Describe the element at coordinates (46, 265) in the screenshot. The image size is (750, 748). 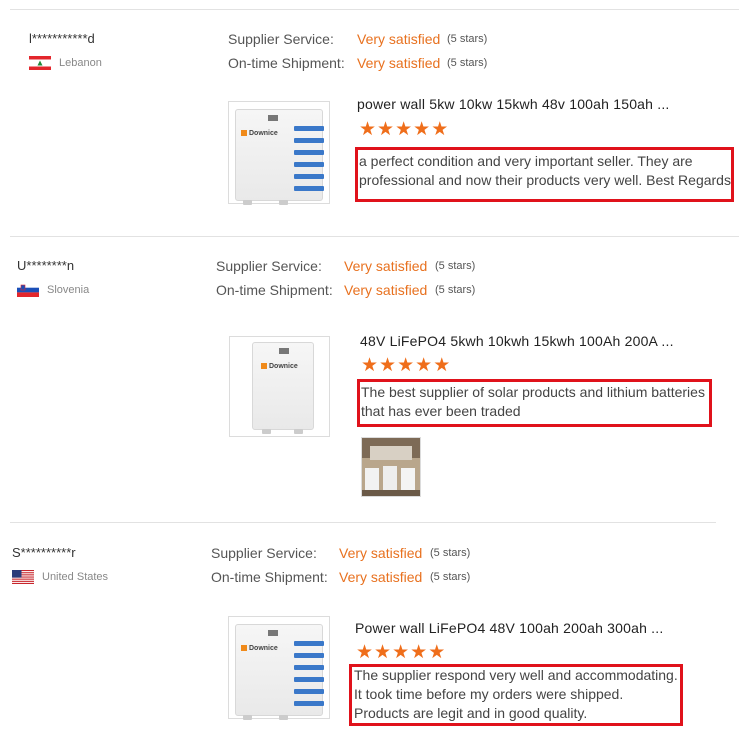
I see `reviewer-name: U********n` at that location.